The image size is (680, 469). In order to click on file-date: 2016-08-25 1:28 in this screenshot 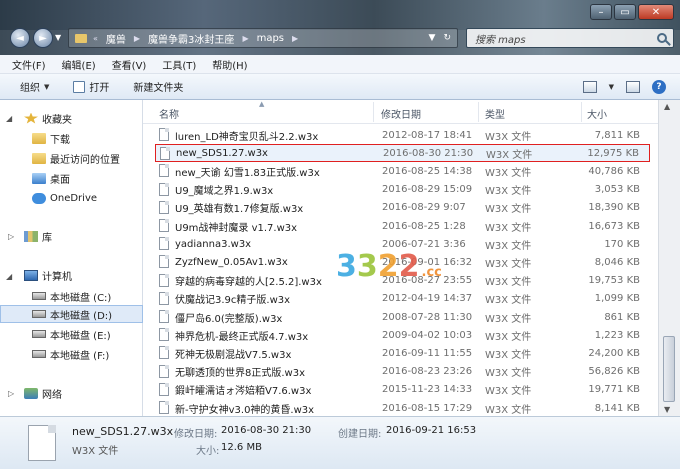, I will do `click(424, 226)`.